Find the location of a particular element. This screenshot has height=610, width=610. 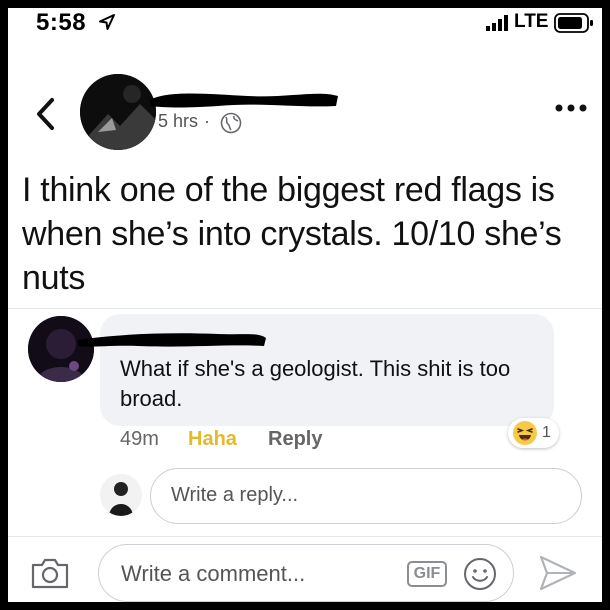

poster-avatar is located at coordinates (118, 112).